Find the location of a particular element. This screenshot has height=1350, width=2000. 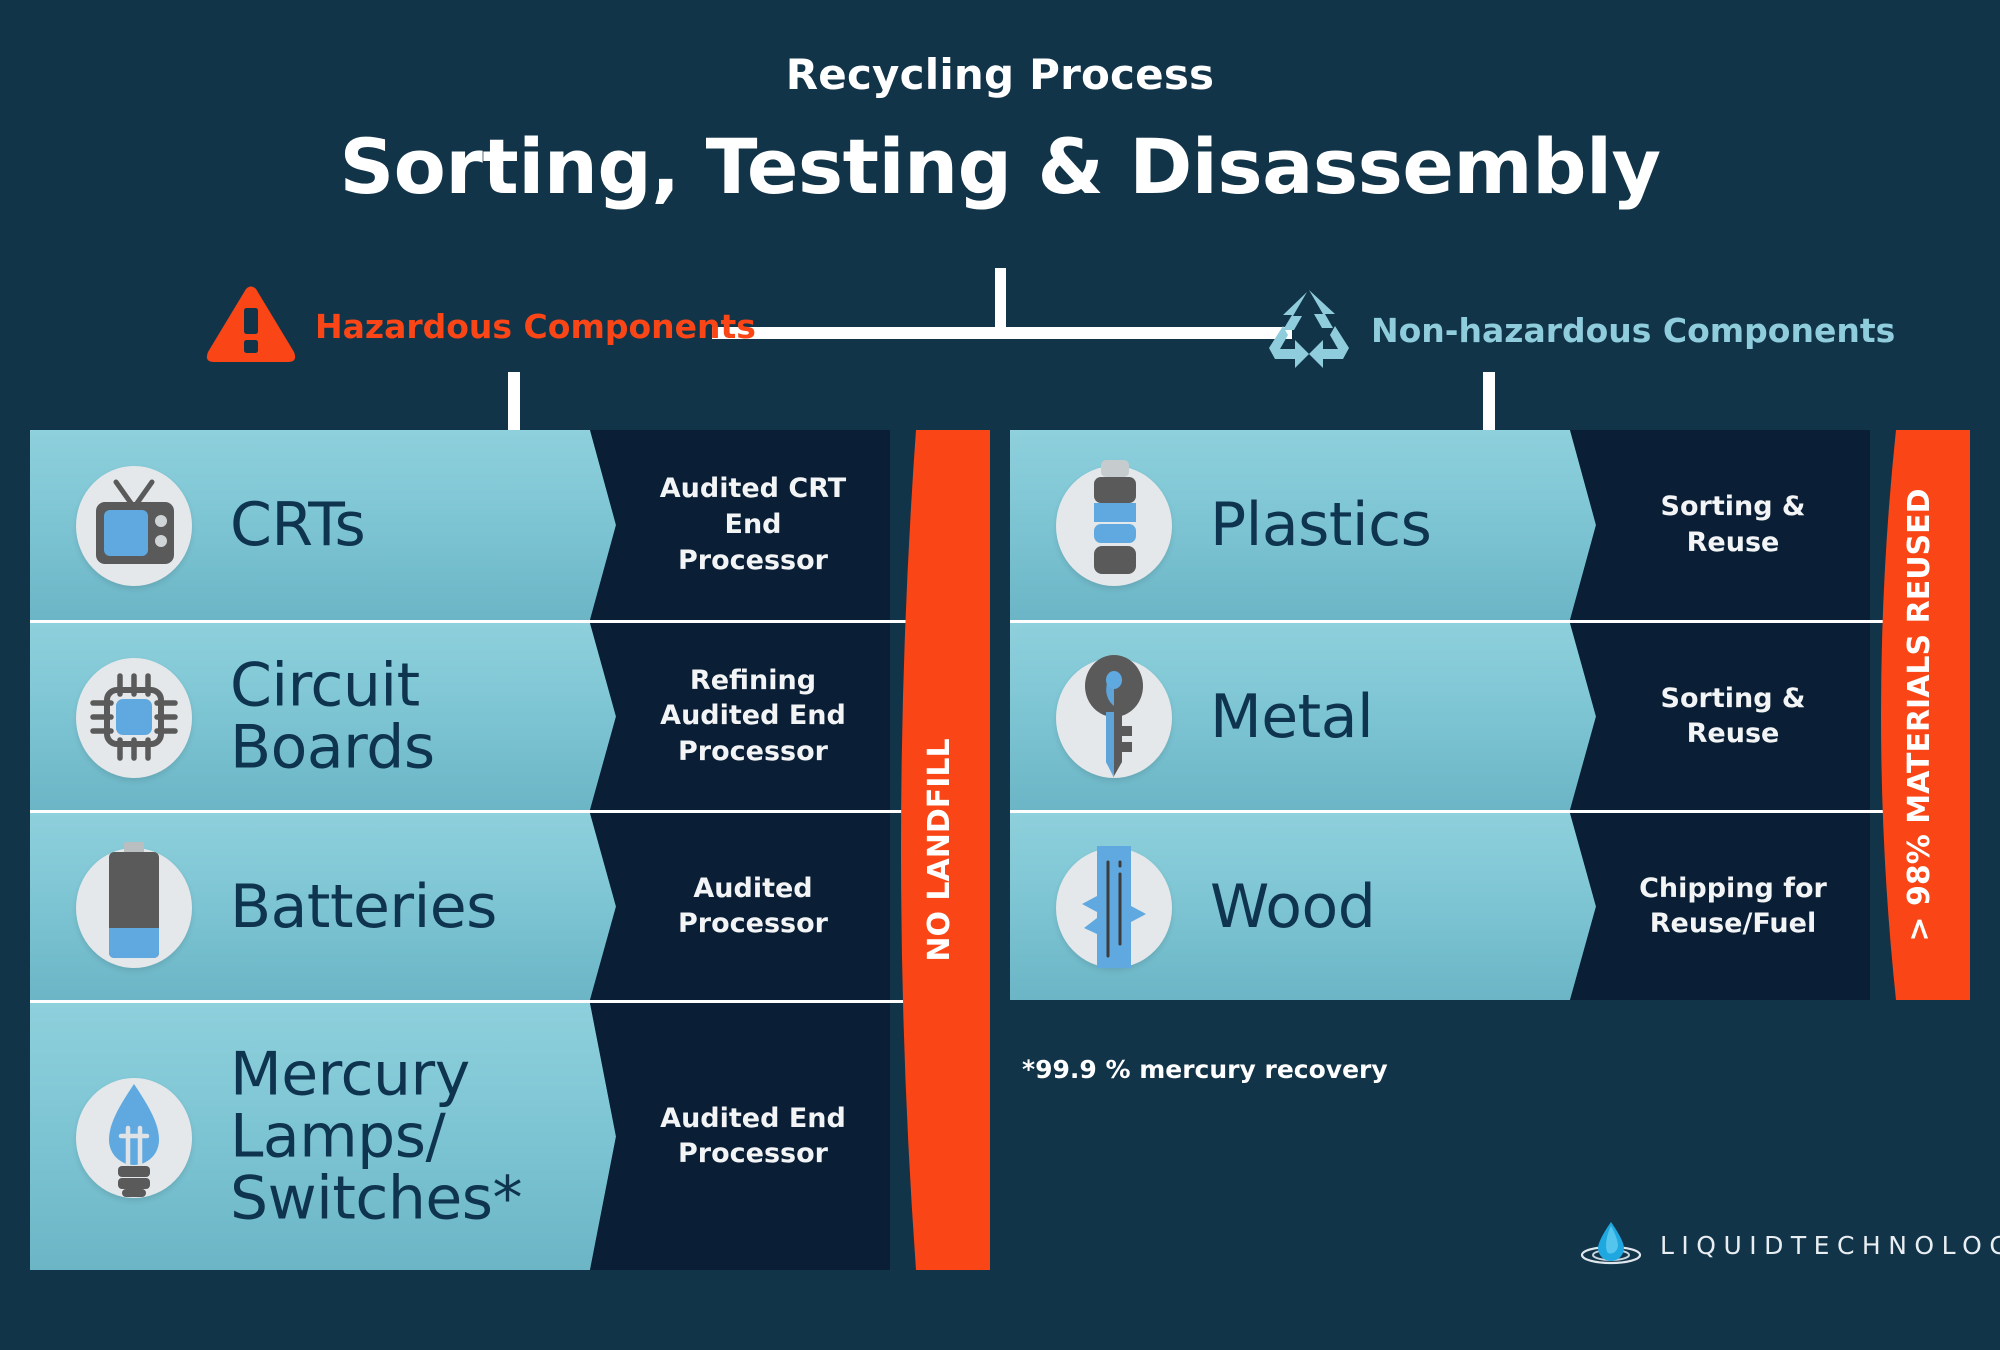

connector-down-right is located at coordinates (1489, 402).